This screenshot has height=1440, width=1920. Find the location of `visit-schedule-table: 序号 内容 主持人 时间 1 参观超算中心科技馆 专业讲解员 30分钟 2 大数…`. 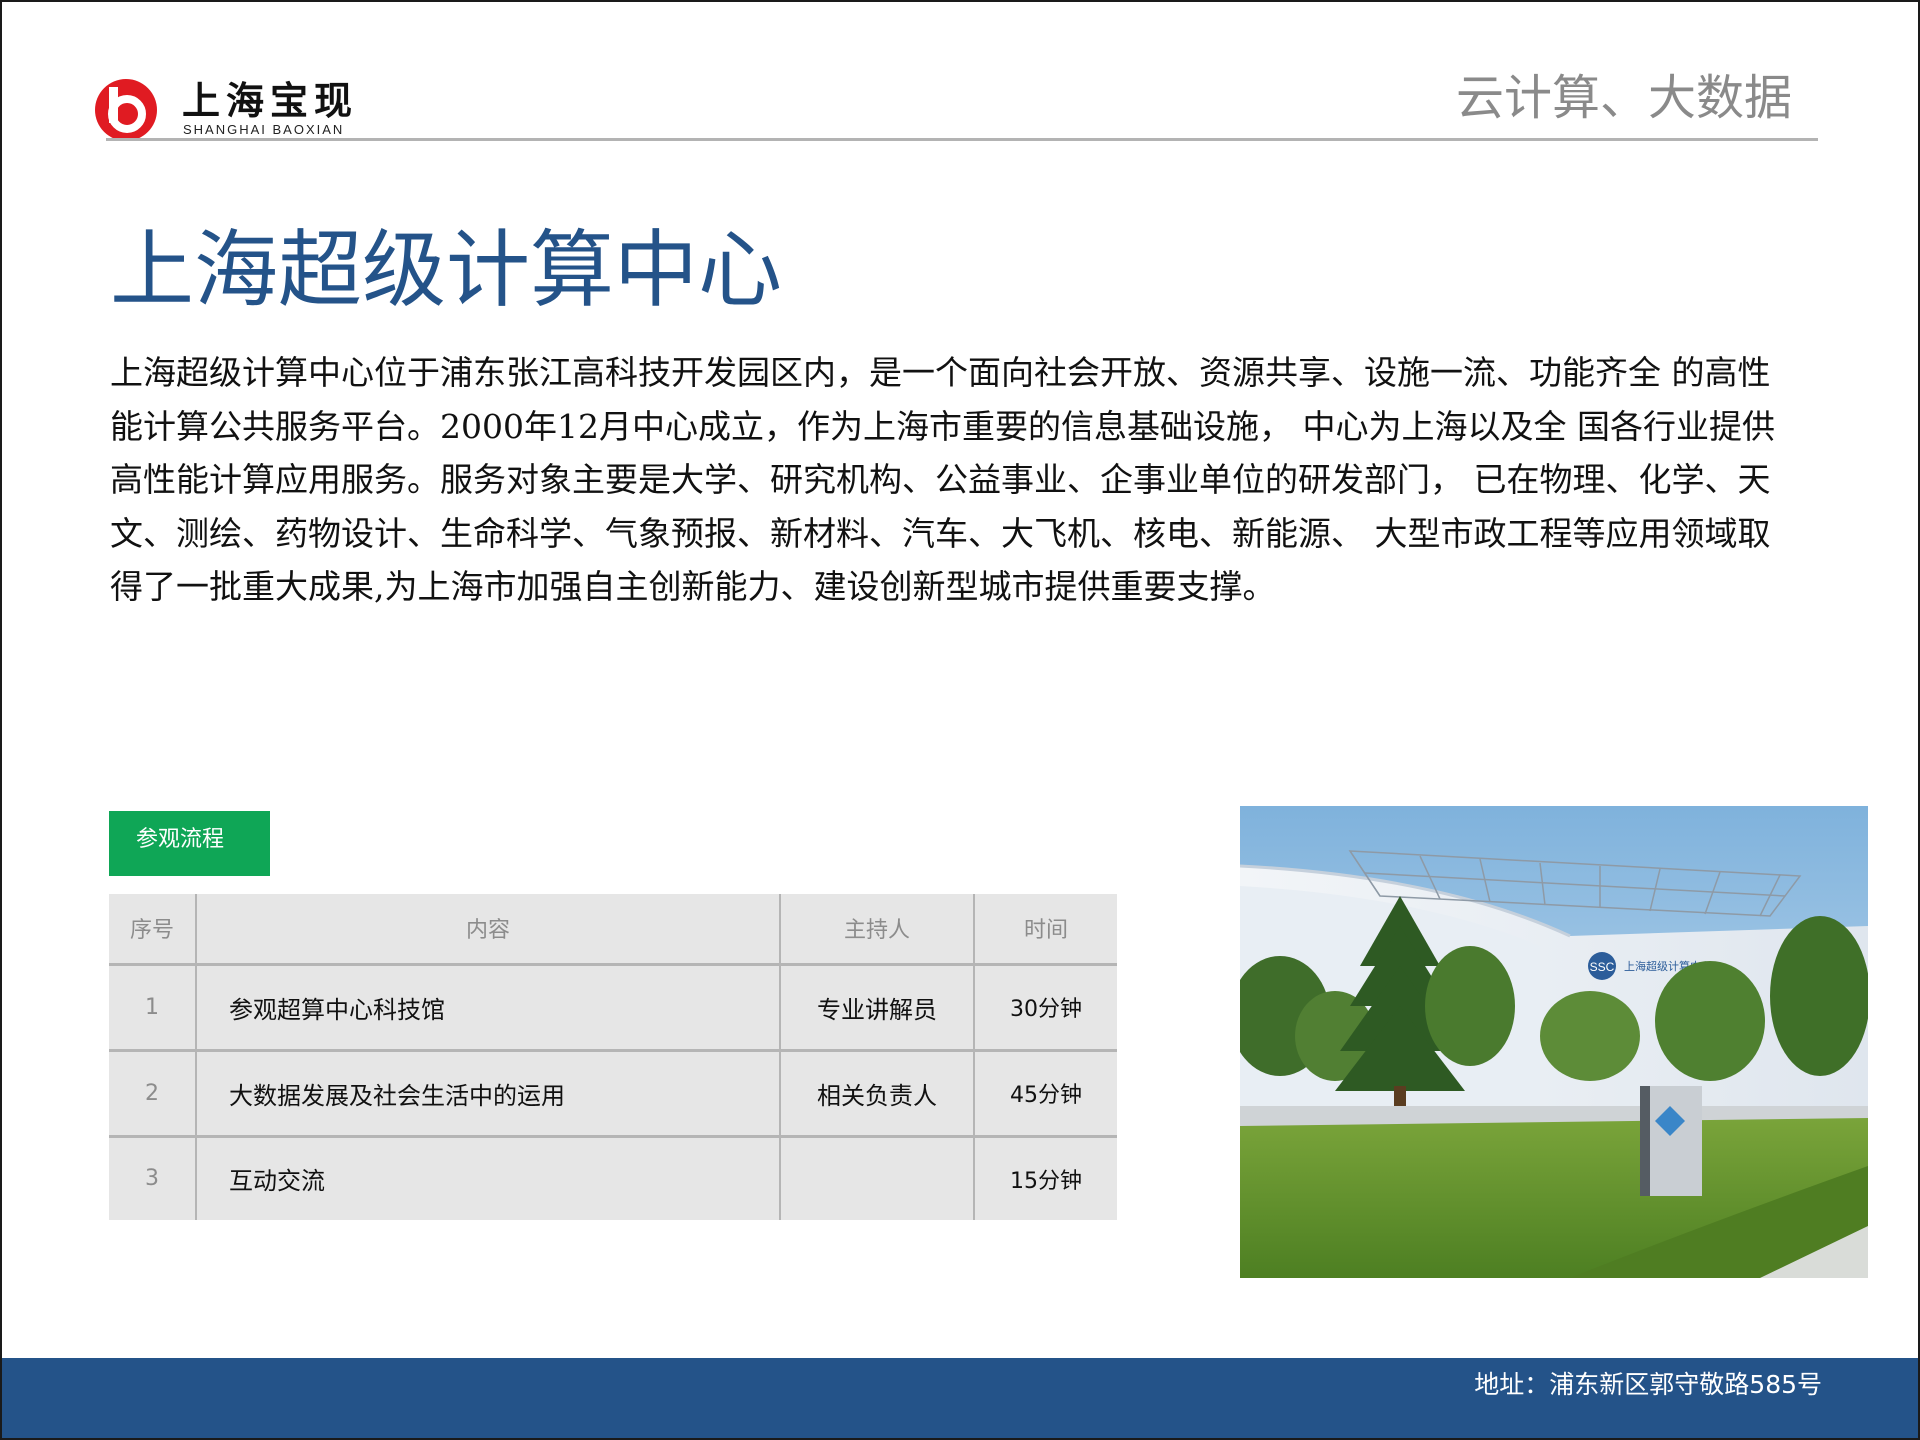

visit-schedule-table: 序号 内容 主持人 时间 1 参观超算中心科技馆 专业讲解员 30分钟 2 大数… is located at coordinates (613, 1057).